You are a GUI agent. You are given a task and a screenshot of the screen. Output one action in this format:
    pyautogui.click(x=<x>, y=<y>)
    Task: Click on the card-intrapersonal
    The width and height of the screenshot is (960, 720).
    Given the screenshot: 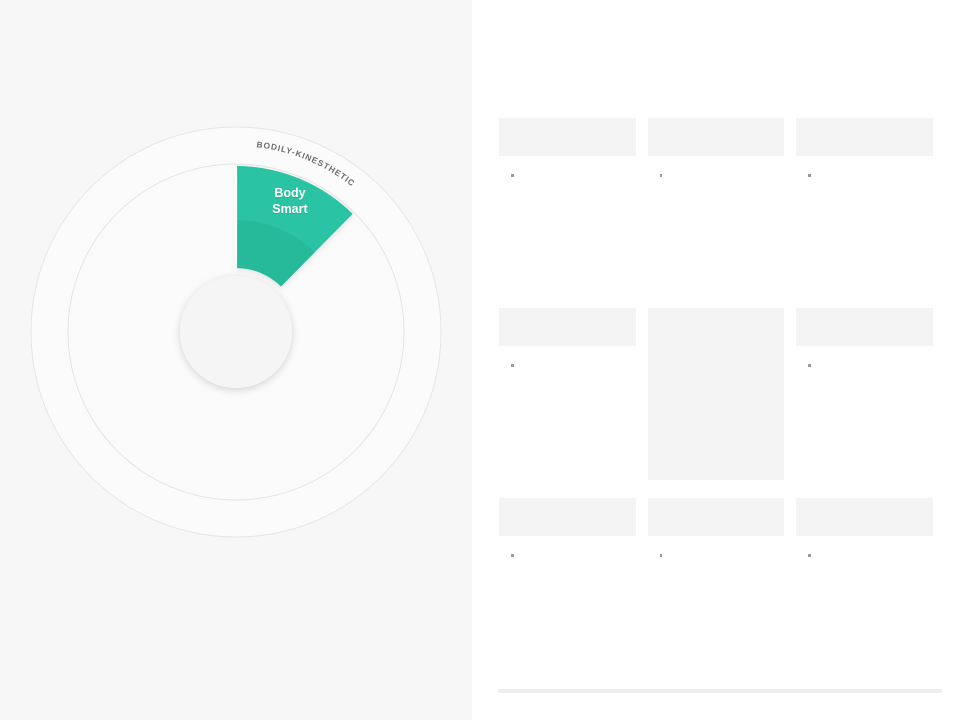 What is the action you would take?
    pyautogui.click(x=864, y=584)
    